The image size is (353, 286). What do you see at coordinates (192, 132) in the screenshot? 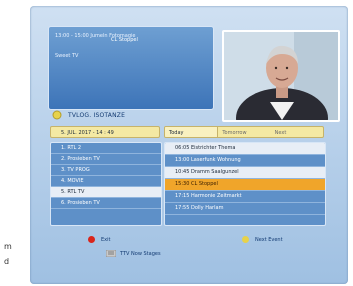
I see `tab-today: Today` at bounding box center [192, 132].